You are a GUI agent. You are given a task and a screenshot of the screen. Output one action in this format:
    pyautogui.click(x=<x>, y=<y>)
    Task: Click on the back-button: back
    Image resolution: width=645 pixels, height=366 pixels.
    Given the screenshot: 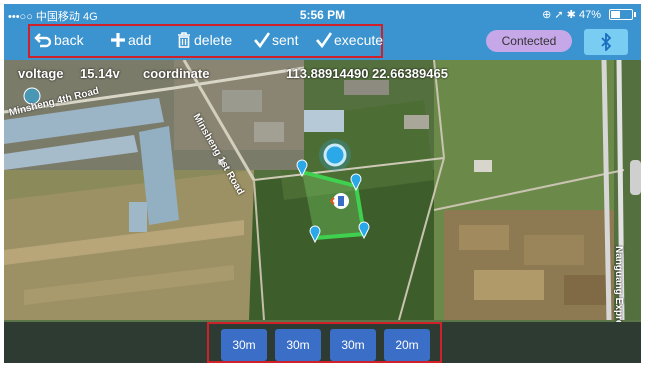 What is the action you would take?
    pyautogui.click(x=59, y=40)
    